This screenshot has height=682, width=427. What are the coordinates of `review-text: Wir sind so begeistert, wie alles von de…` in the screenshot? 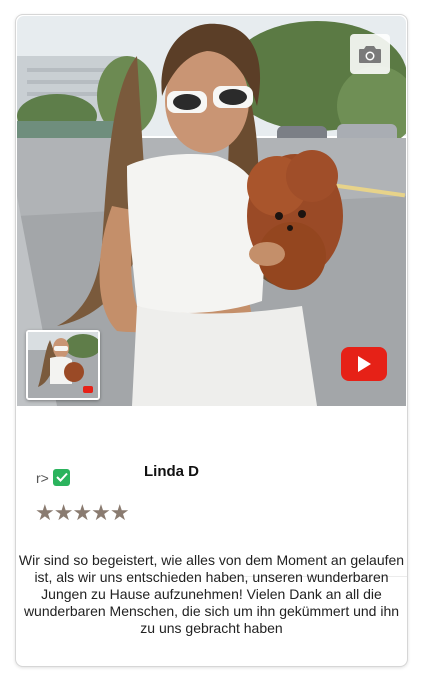 It's located at (211, 594).